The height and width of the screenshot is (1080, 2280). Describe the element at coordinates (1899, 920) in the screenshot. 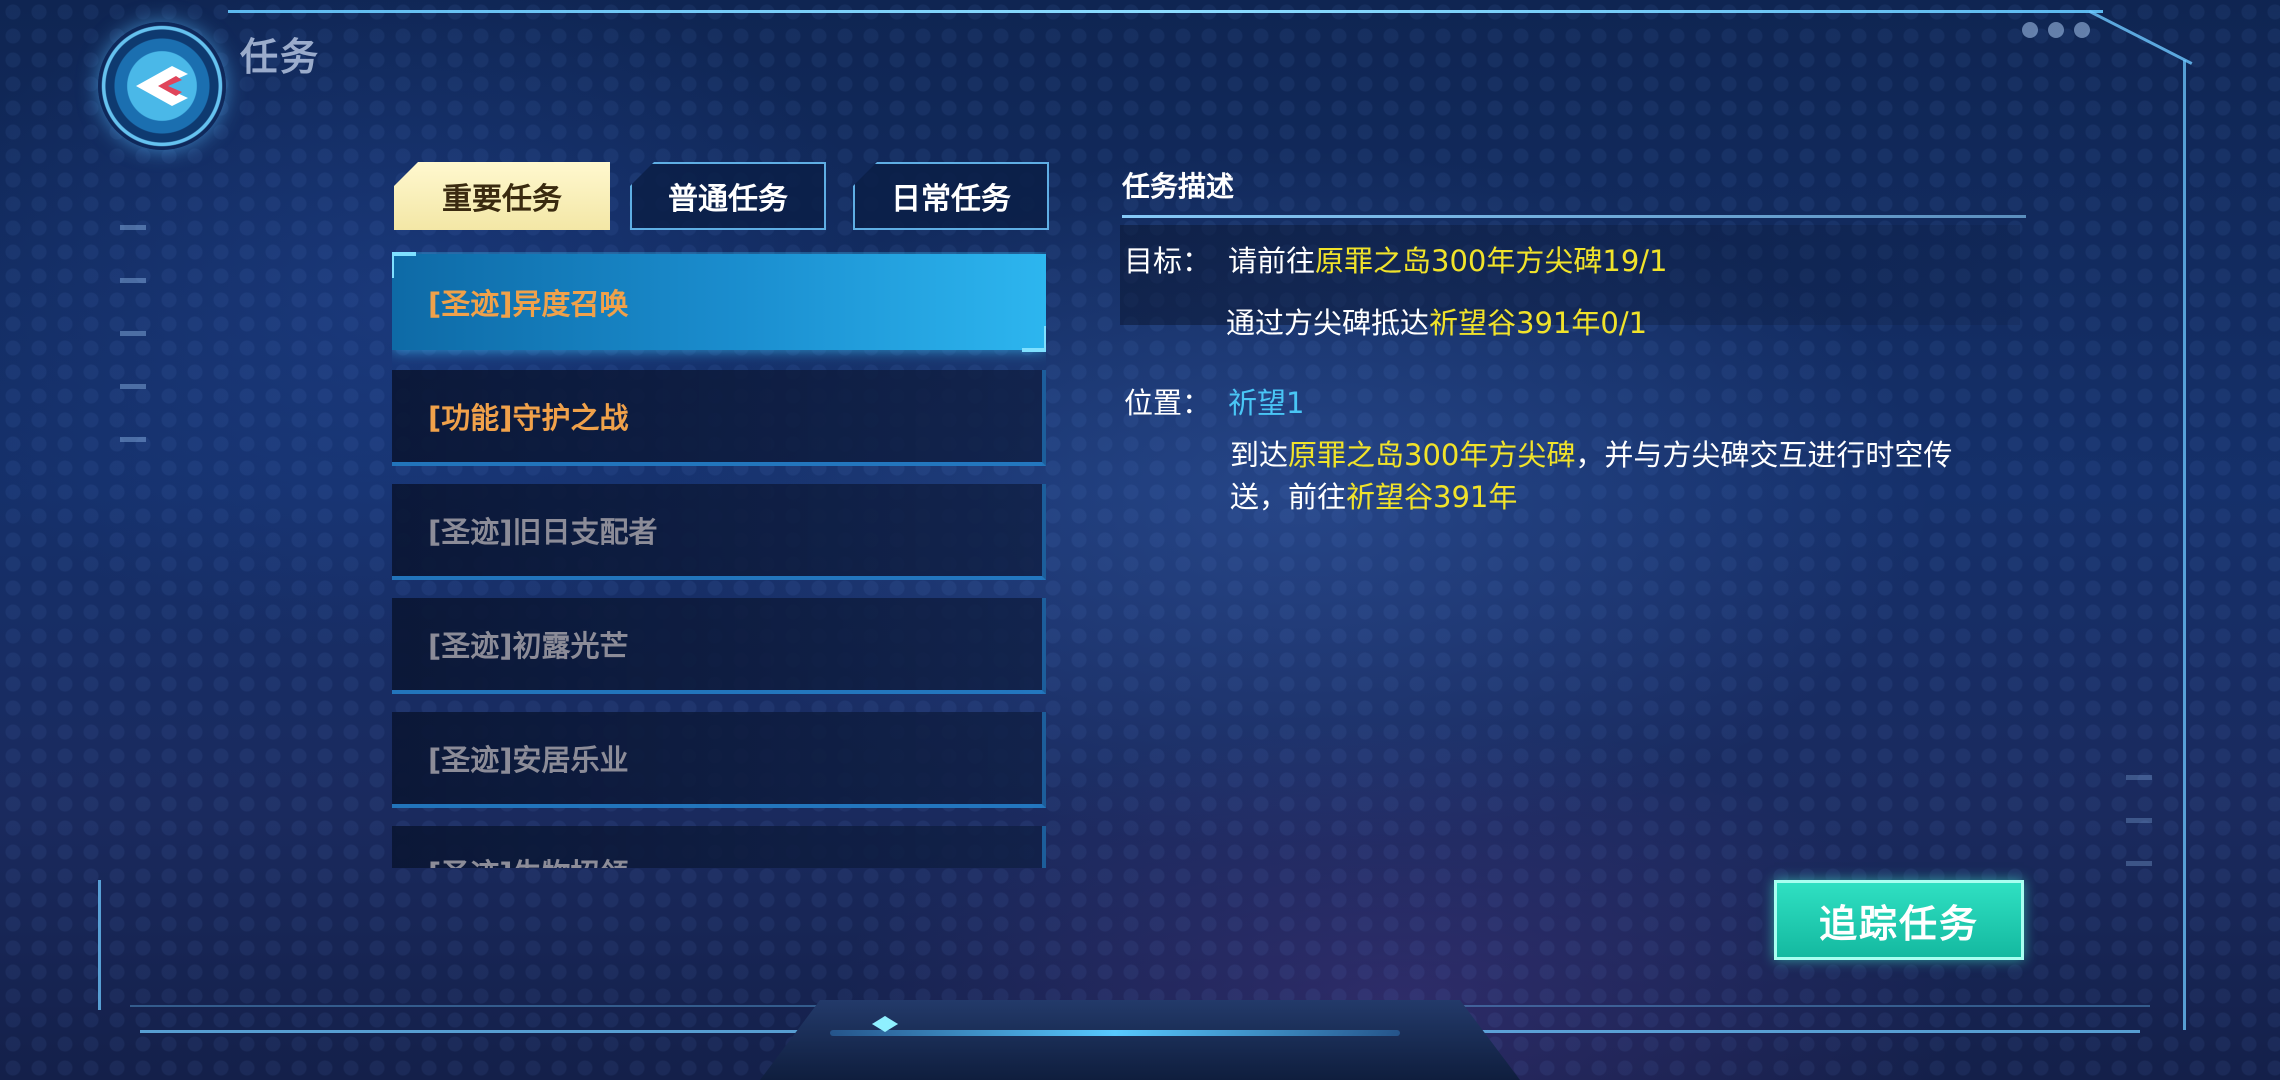

I see `track-quest-button: 追踪任务` at that location.